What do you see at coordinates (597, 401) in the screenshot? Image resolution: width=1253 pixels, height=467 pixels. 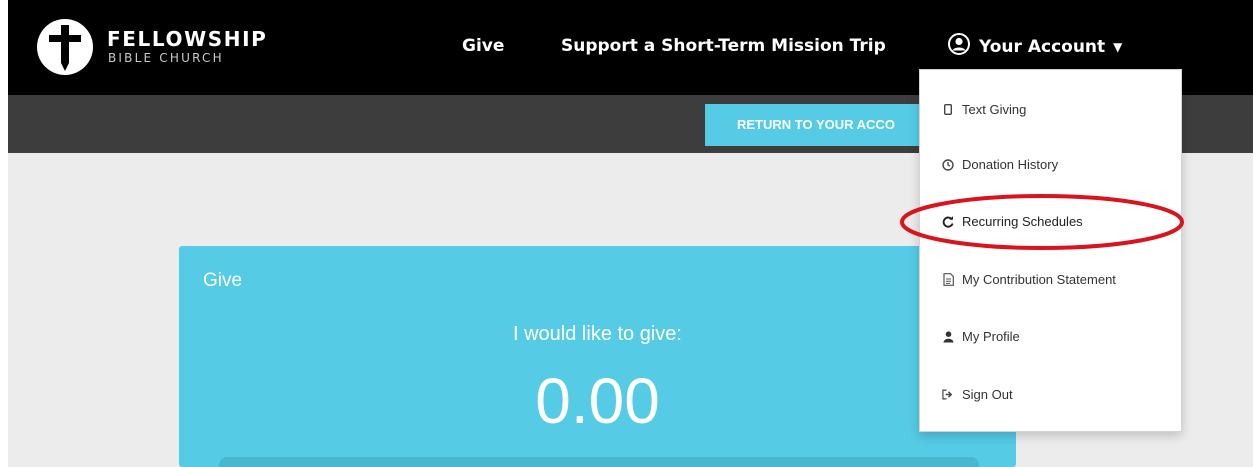 I see `give-amount-input: 0.00` at bounding box center [597, 401].